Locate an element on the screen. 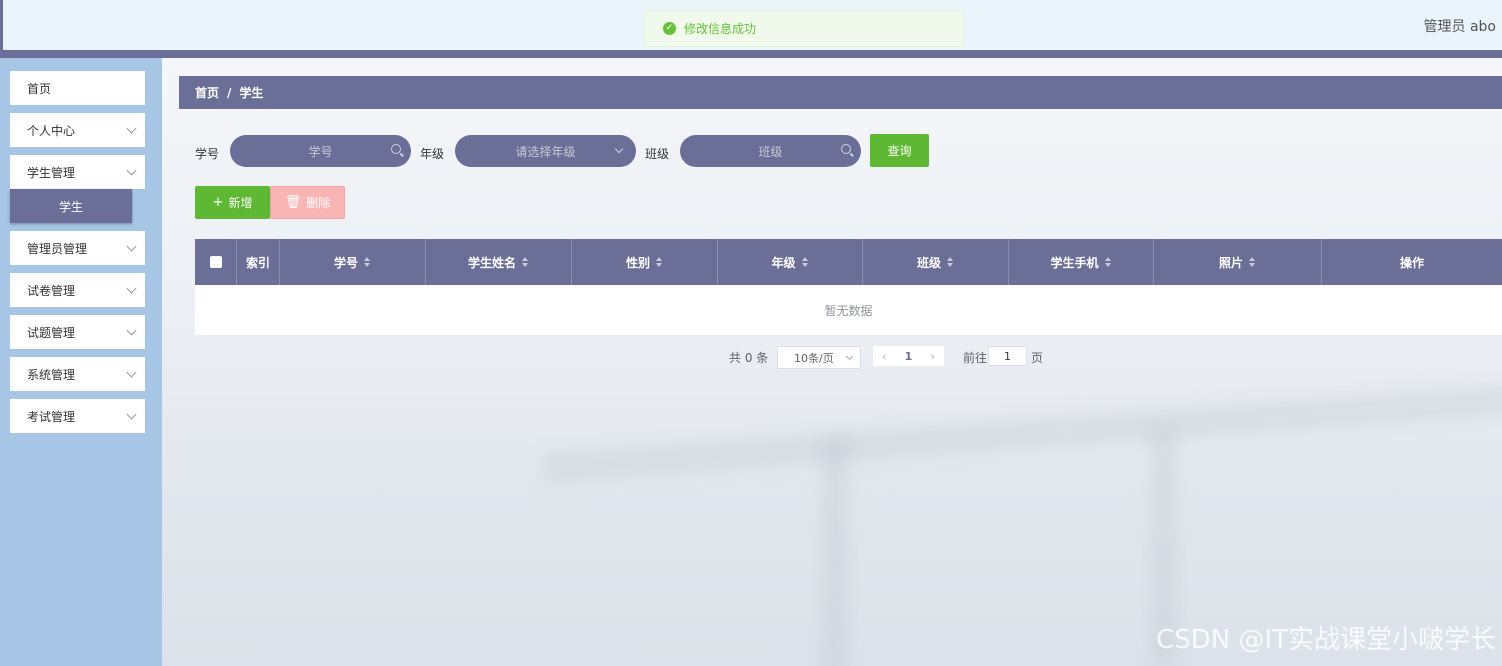 The width and height of the screenshot is (1502, 666). table-header: 索引 学号 学生姓名 性别 年级 班级 学生手机 照片 操作 is located at coordinates (848, 262).